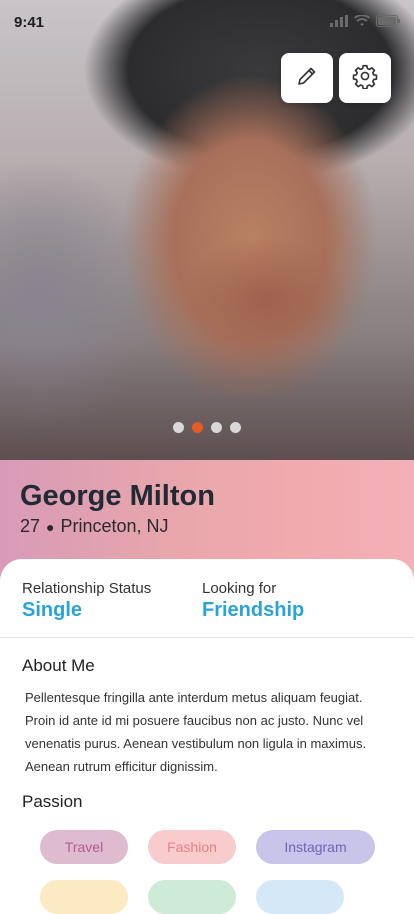  What do you see at coordinates (192, 847) in the screenshot?
I see `passion-chip-fashion: Fashion` at bounding box center [192, 847].